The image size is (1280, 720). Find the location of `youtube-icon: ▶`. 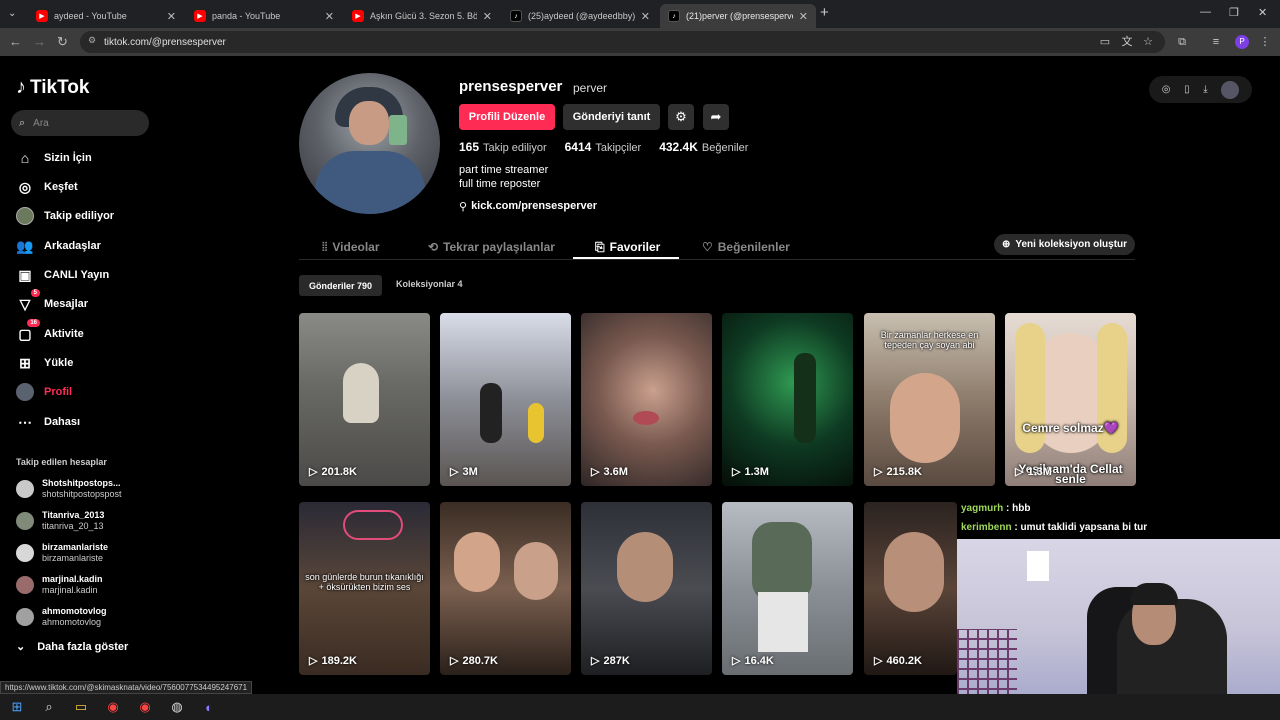

youtube-icon: ▶ is located at coordinates (358, 16).